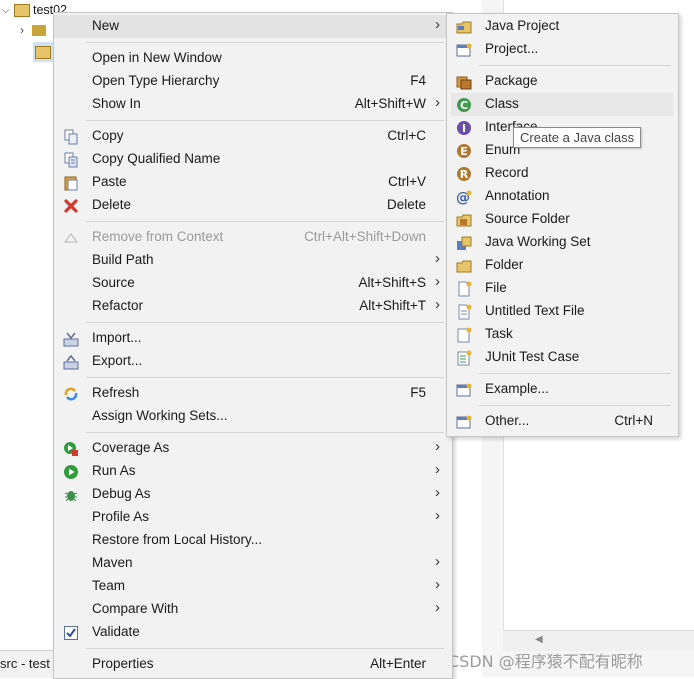  I want to click on submenu-item-source-folder: Source Folder, so click(562, 219).